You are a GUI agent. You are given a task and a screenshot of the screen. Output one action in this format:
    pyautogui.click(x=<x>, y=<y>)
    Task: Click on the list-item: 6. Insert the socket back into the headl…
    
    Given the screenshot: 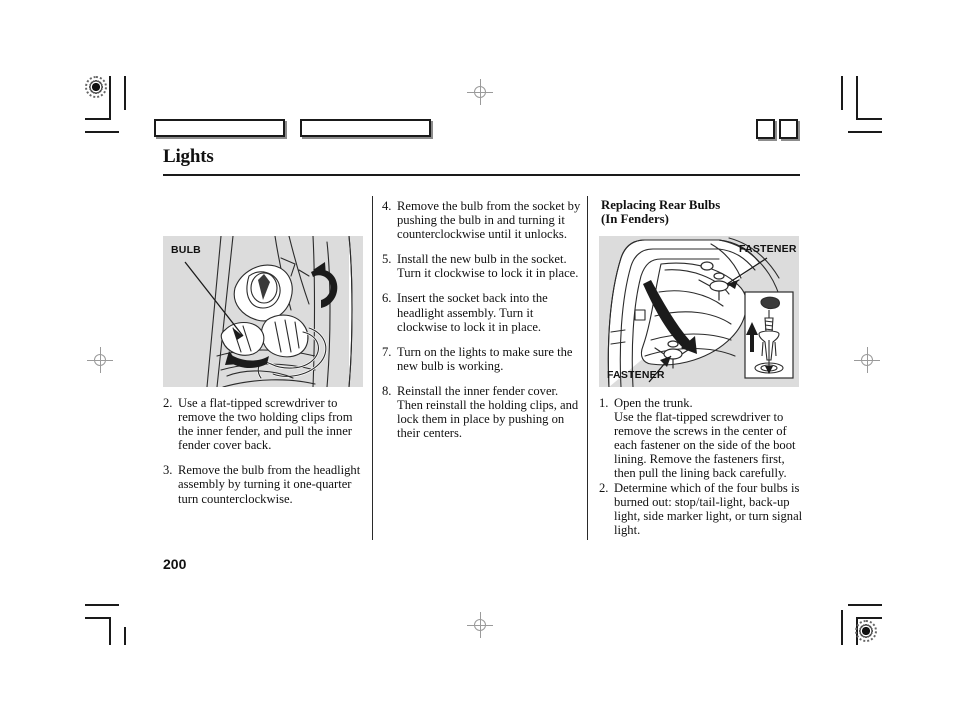 What is the action you would take?
    pyautogui.click(x=482, y=312)
    